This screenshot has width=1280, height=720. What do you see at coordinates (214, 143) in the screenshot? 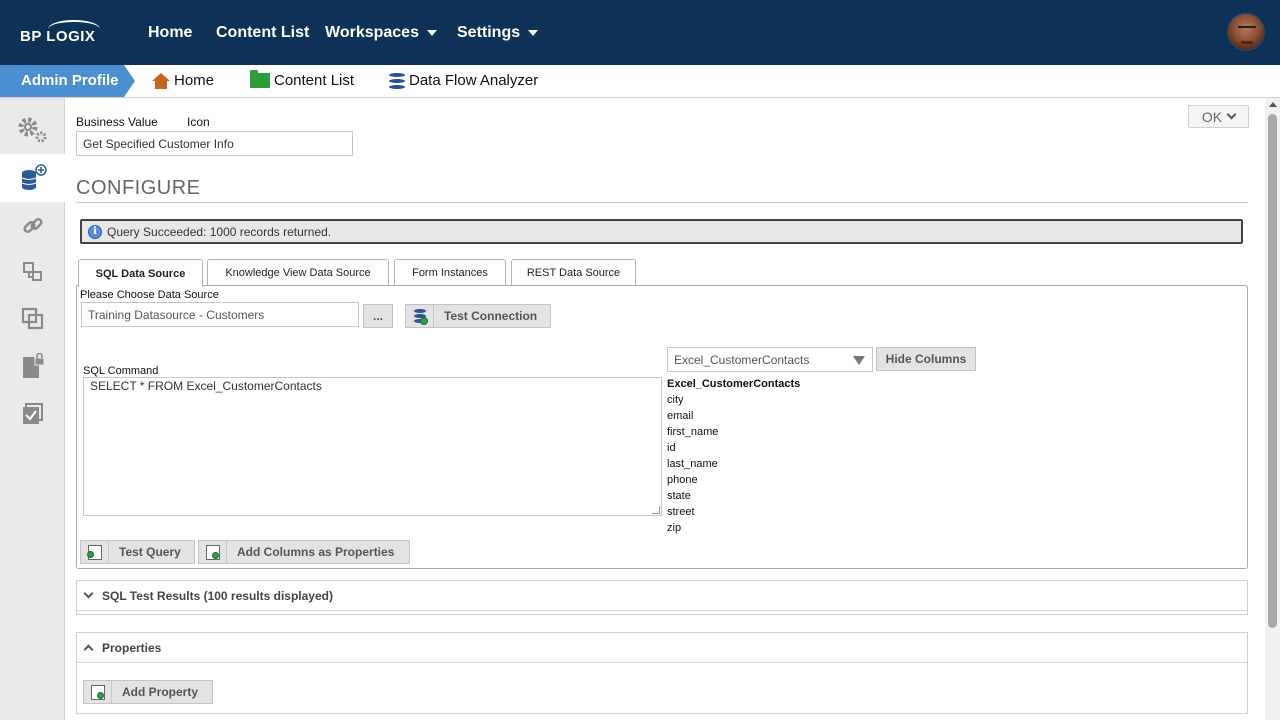
I see `business-value-input: Get Specified Customer Info` at bounding box center [214, 143].